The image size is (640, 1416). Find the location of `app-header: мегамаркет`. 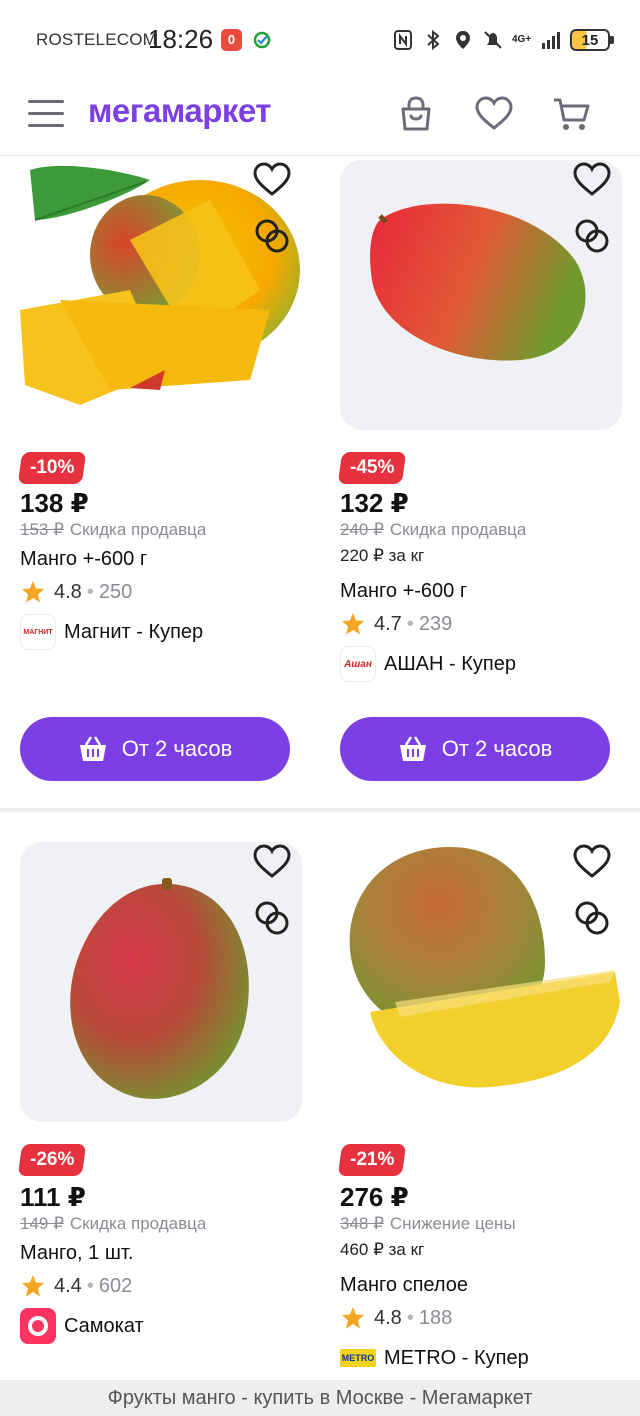

app-header: мегамаркет is located at coordinates (320, 118).